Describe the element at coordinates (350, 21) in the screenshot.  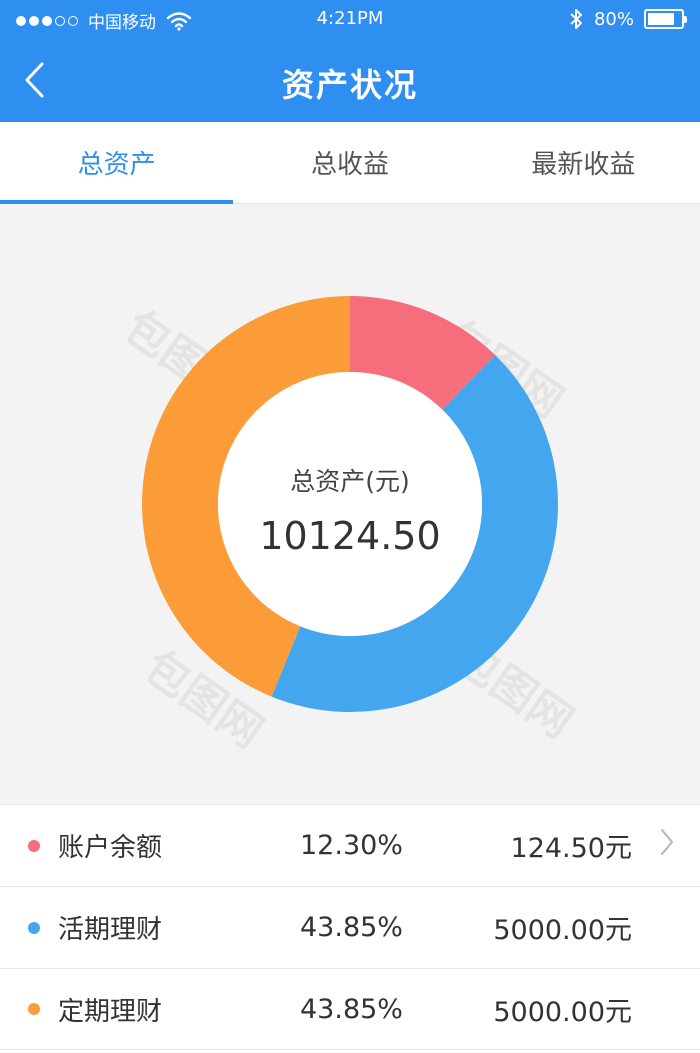
I see `status-bar: 中国移动 4:21PM 80%` at that location.